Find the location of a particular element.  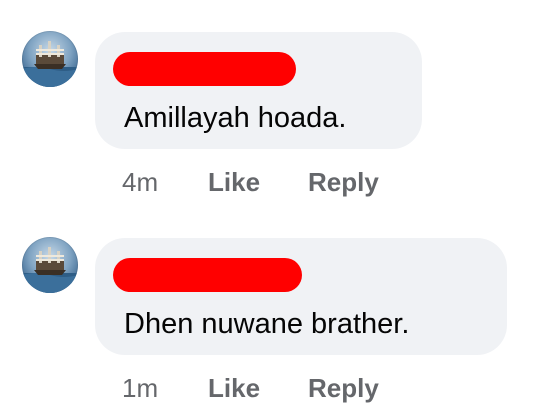

comment-text: Amillayah hoada. is located at coordinates (235, 118).